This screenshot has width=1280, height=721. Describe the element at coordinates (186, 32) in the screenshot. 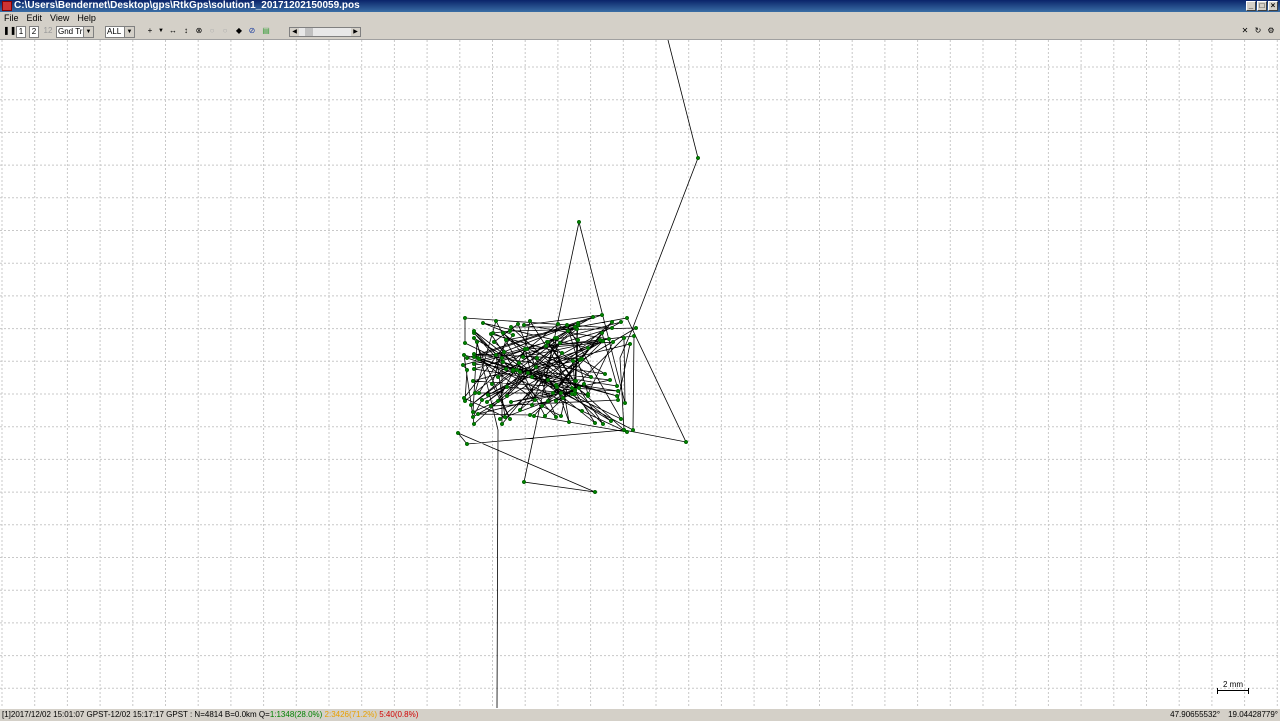

I see `fit-vertical-icon: ↕` at that location.